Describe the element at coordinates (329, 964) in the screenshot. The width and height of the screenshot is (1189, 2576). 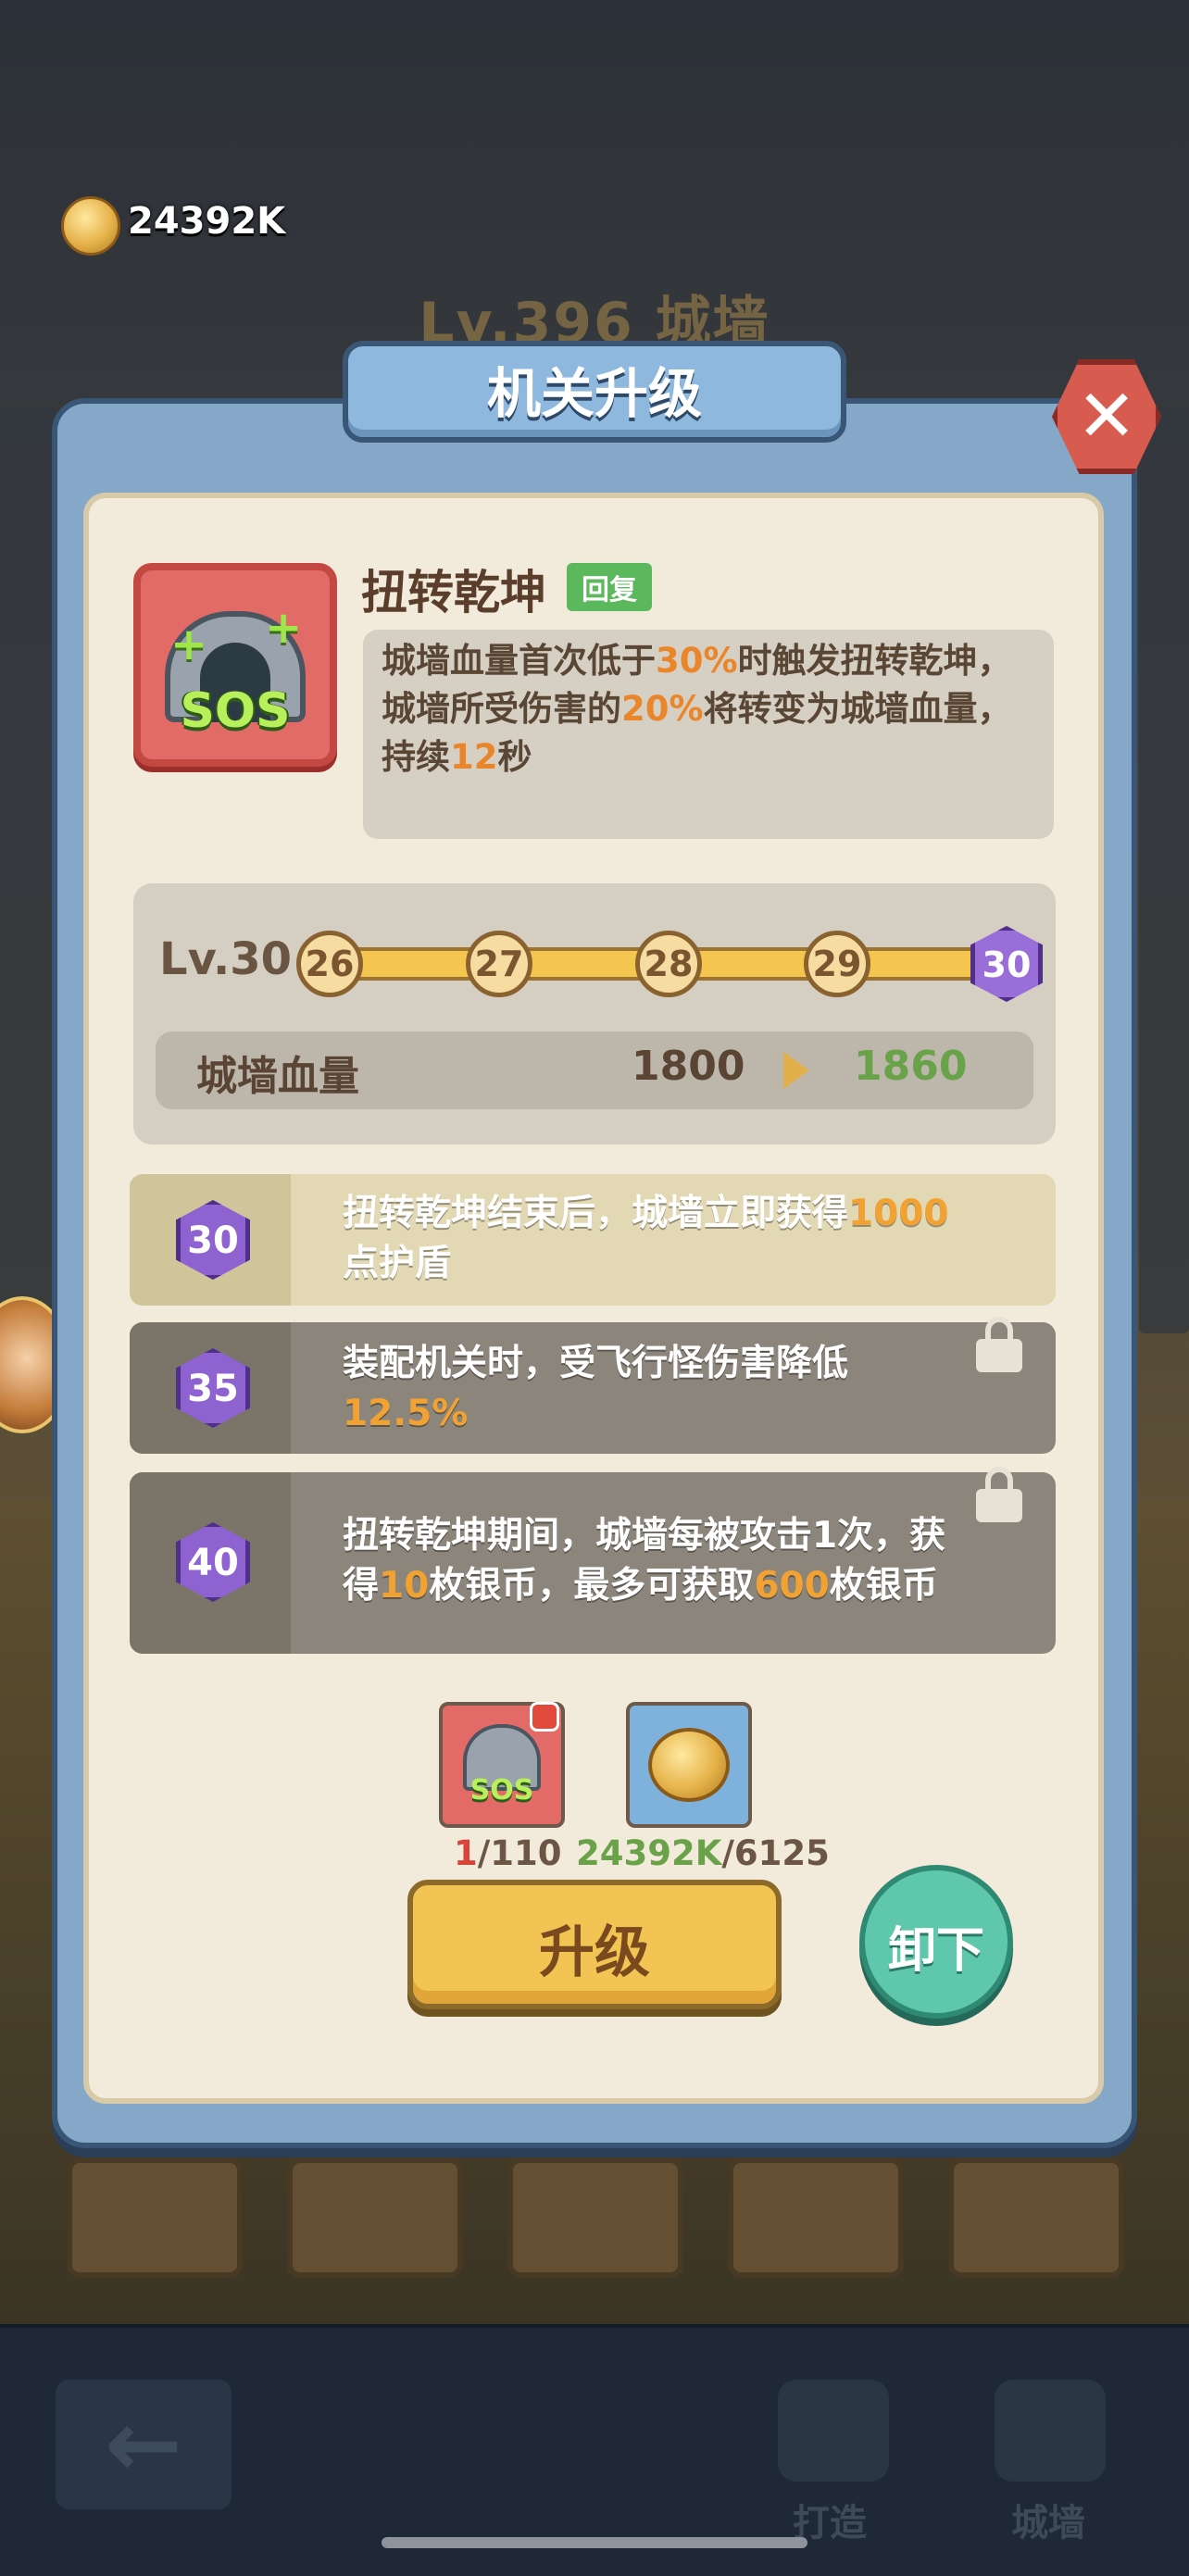
I see `level-node: 26` at that location.